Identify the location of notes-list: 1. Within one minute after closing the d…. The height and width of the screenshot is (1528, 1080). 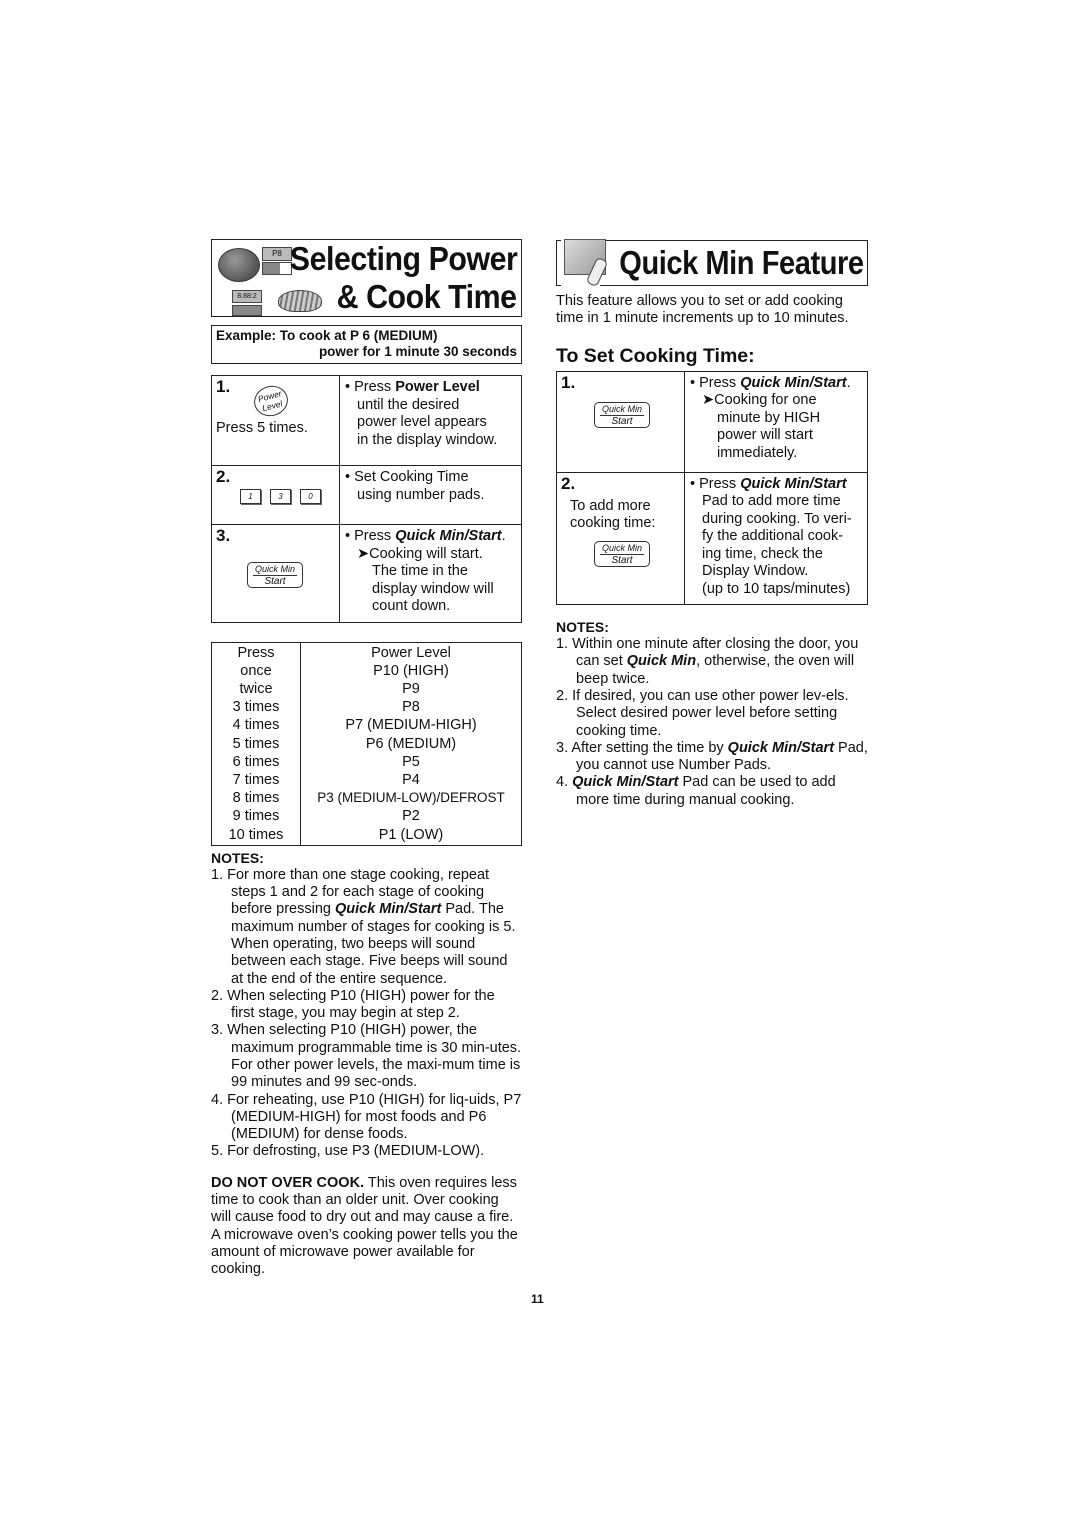
(712, 722).